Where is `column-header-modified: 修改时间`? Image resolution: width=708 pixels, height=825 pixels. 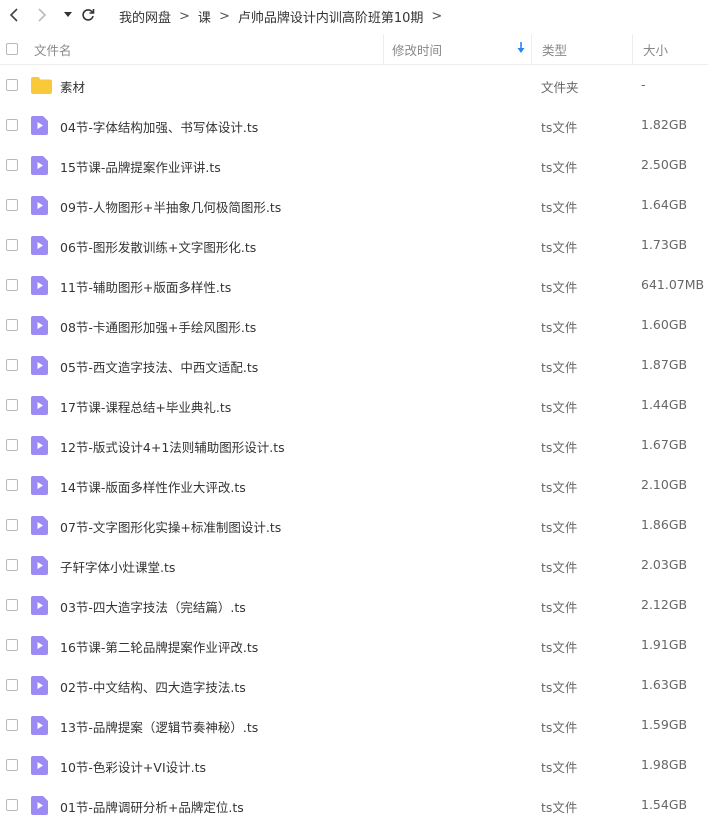 column-header-modified: 修改时间 is located at coordinates (457, 49).